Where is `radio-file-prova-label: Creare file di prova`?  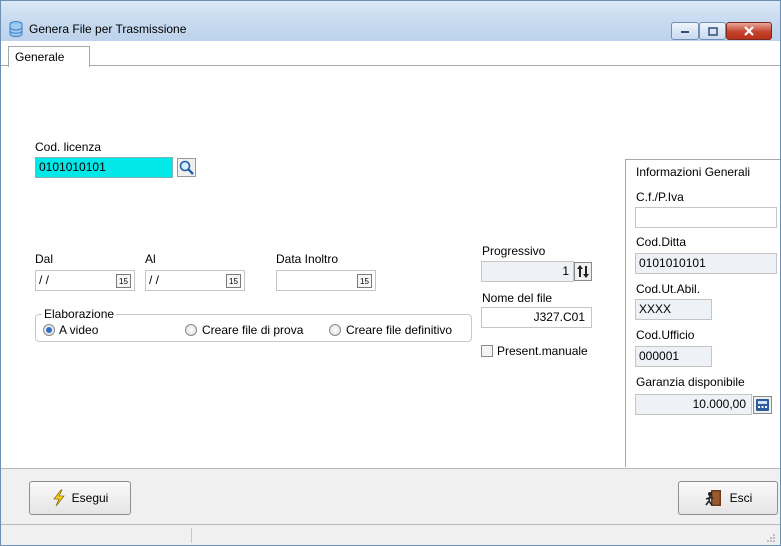 radio-file-prova-label: Creare file di prova is located at coordinates (252, 330).